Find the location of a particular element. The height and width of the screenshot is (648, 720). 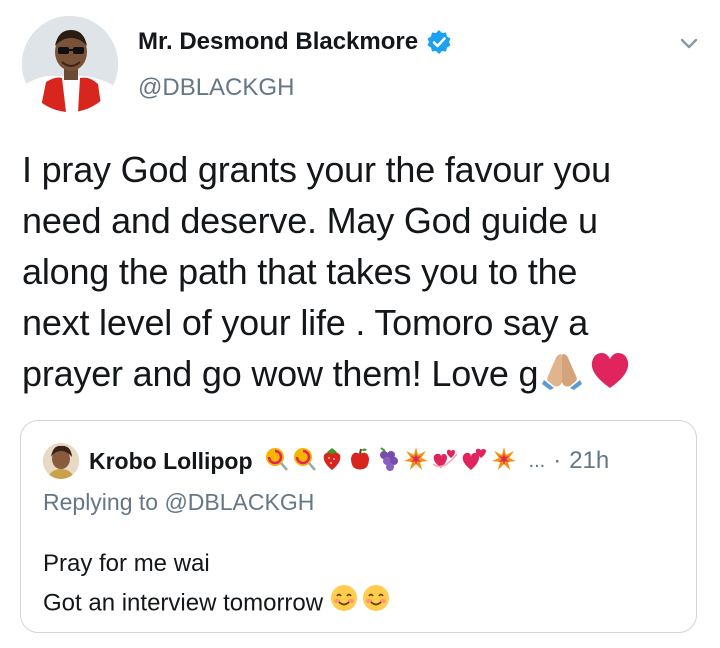

tweet-text-line: prayer and go wow them! Love g is located at coordinates (280, 373).